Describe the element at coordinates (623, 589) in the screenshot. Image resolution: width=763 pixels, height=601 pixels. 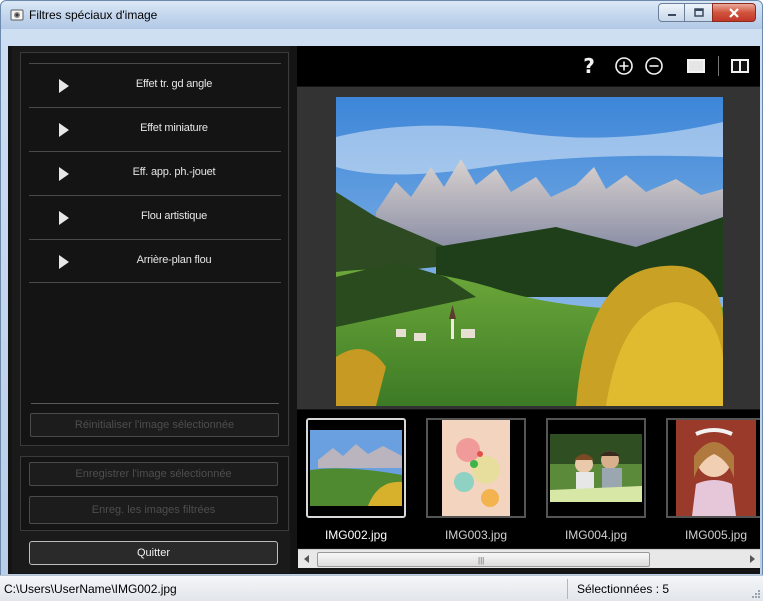
I see `status-selected-count: Sélectionnées : 5` at that location.